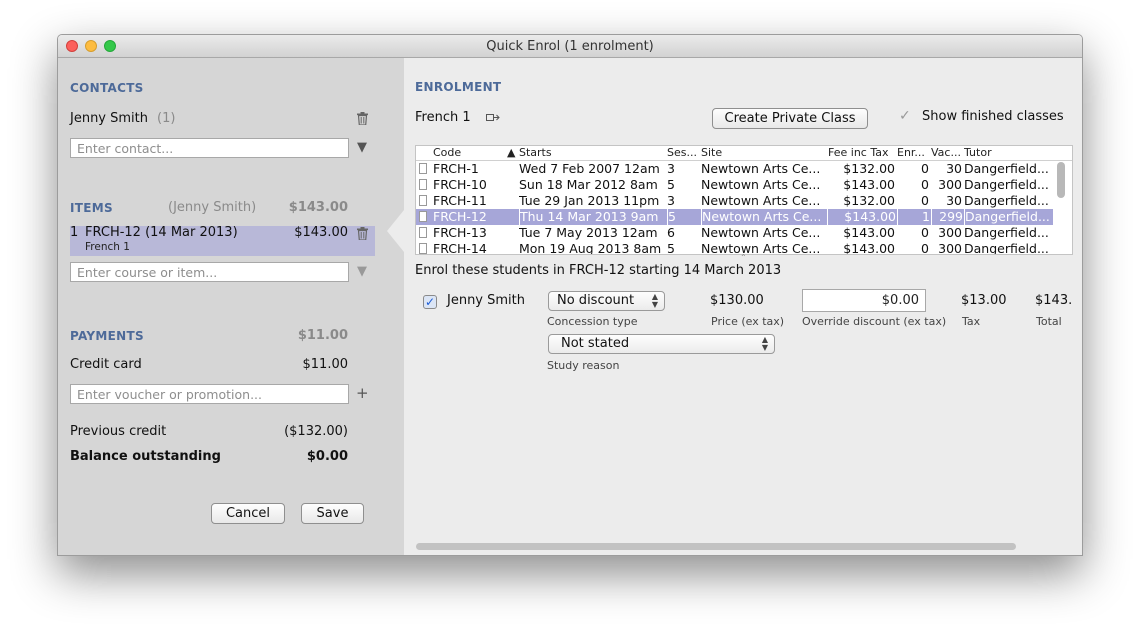 This screenshot has height=635, width=1138. What do you see at coordinates (107, 88) in the screenshot?
I see `contacts-heading: CONTACTS` at bounding box center [107, 88].